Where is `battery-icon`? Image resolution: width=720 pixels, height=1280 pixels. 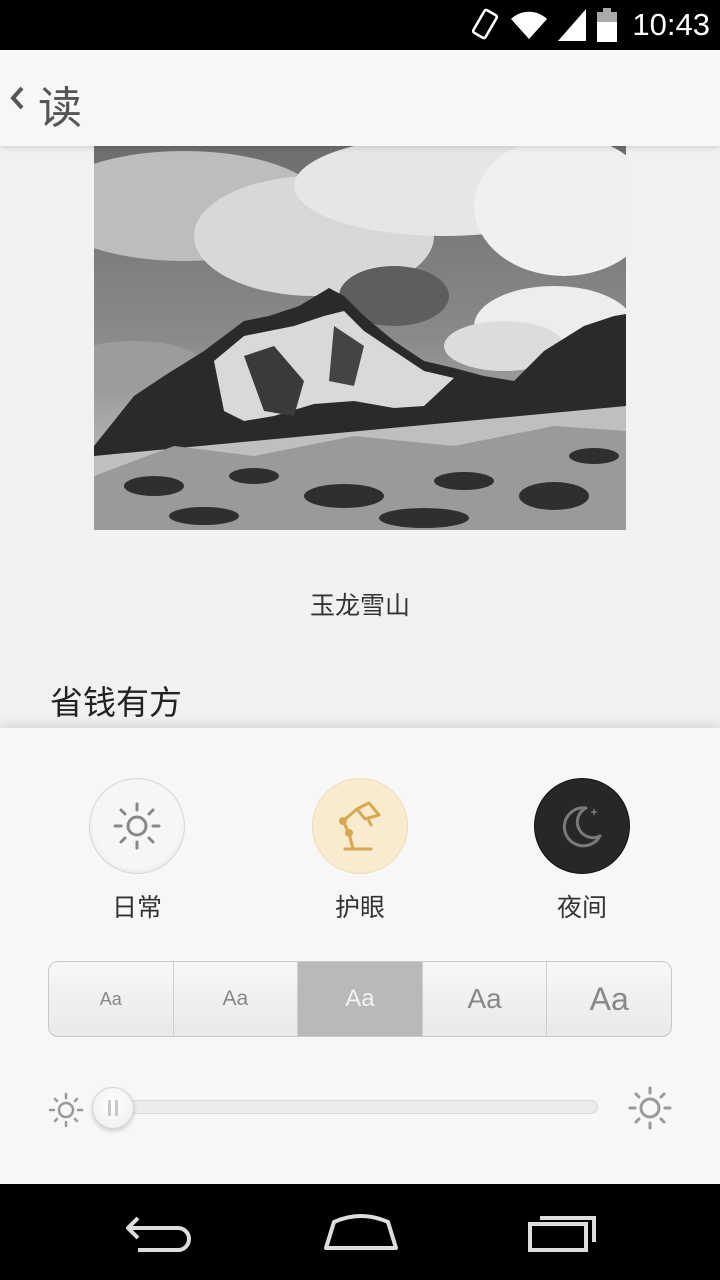 battery-icon is located at coordinates (607, 25).